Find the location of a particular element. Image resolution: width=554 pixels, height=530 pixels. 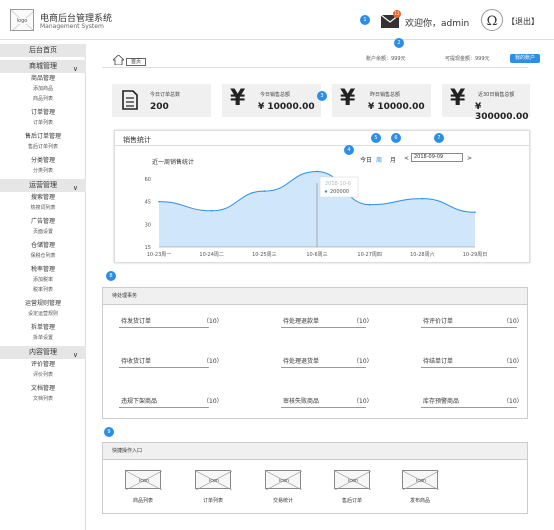

sidebar-item: 搜索管理 is located at coordinates (43, 197).